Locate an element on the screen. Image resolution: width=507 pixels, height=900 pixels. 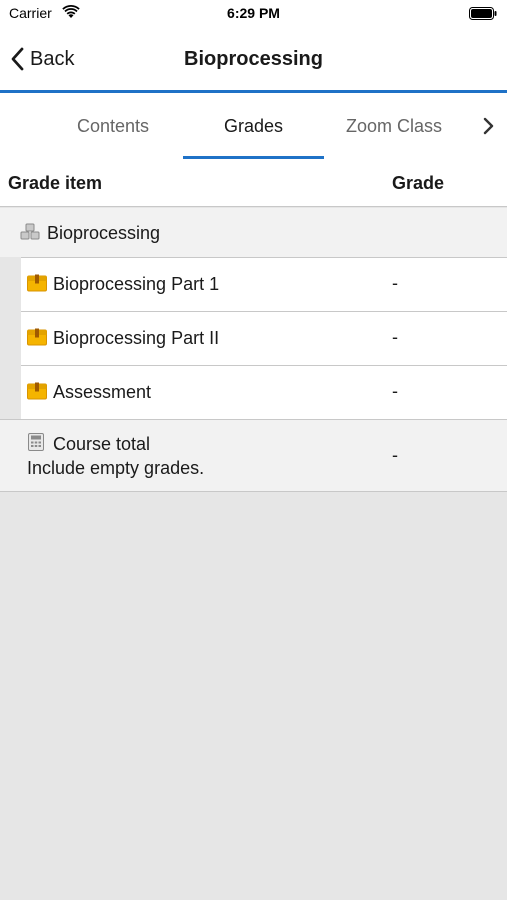
tab-zoom-class: Zoom Class is located at coordinates (394, 126).